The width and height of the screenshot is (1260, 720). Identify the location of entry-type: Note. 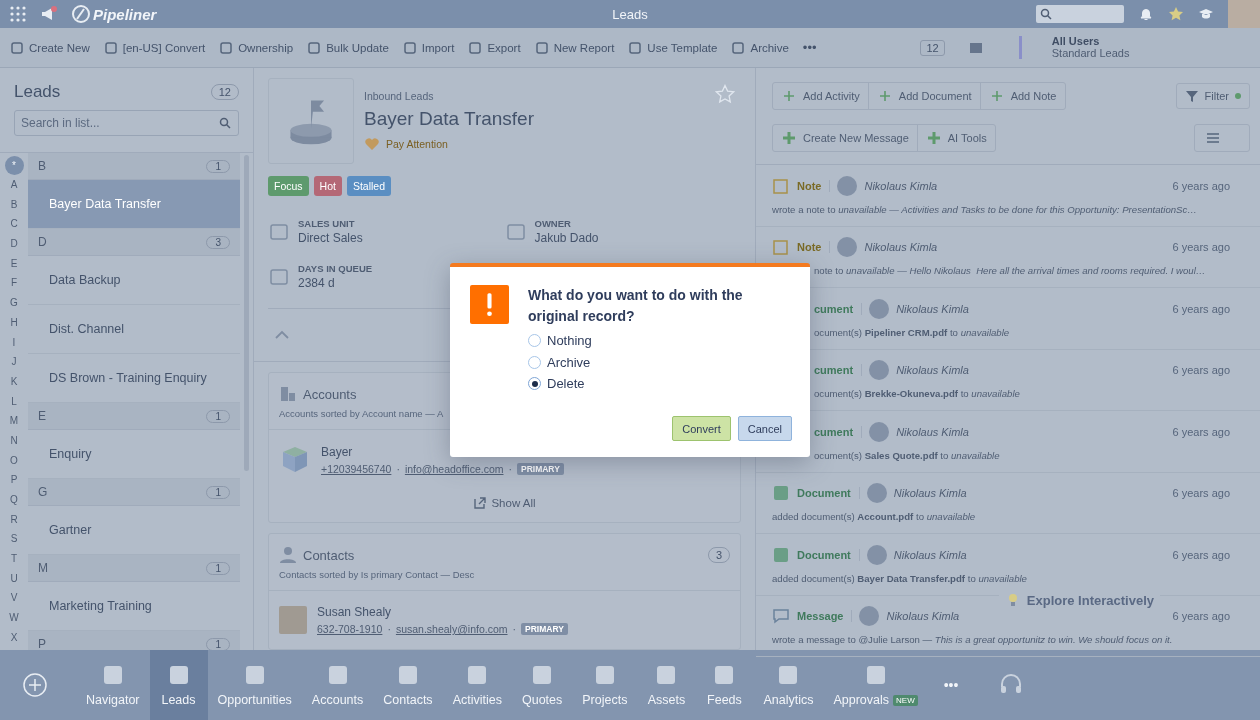
(814, 247).